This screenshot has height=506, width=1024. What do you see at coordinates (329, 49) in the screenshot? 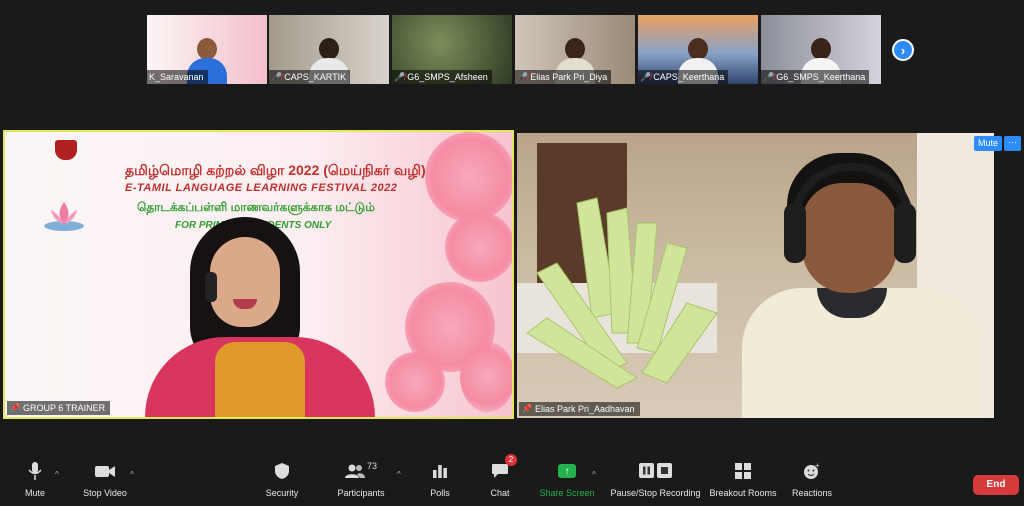
I see `thumbnail-tile: 🎤̸ CAPS_KARTIK` at bounding box center [329, 49].